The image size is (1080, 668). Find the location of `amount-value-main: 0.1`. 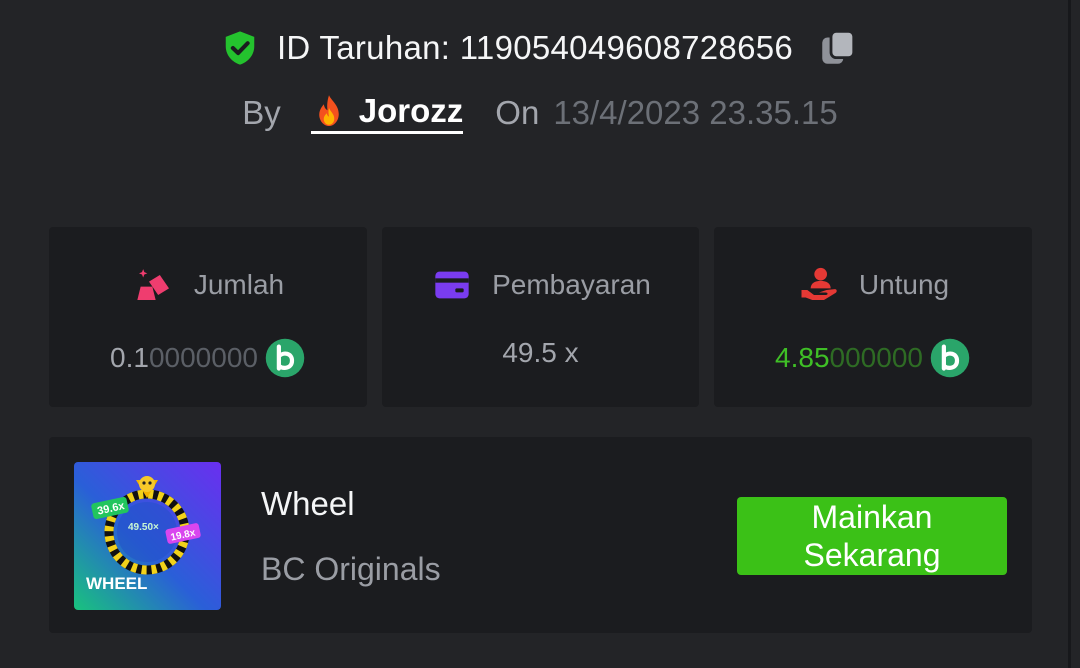

amount-value-main: 0.1 is located at coordinates (129, 357).